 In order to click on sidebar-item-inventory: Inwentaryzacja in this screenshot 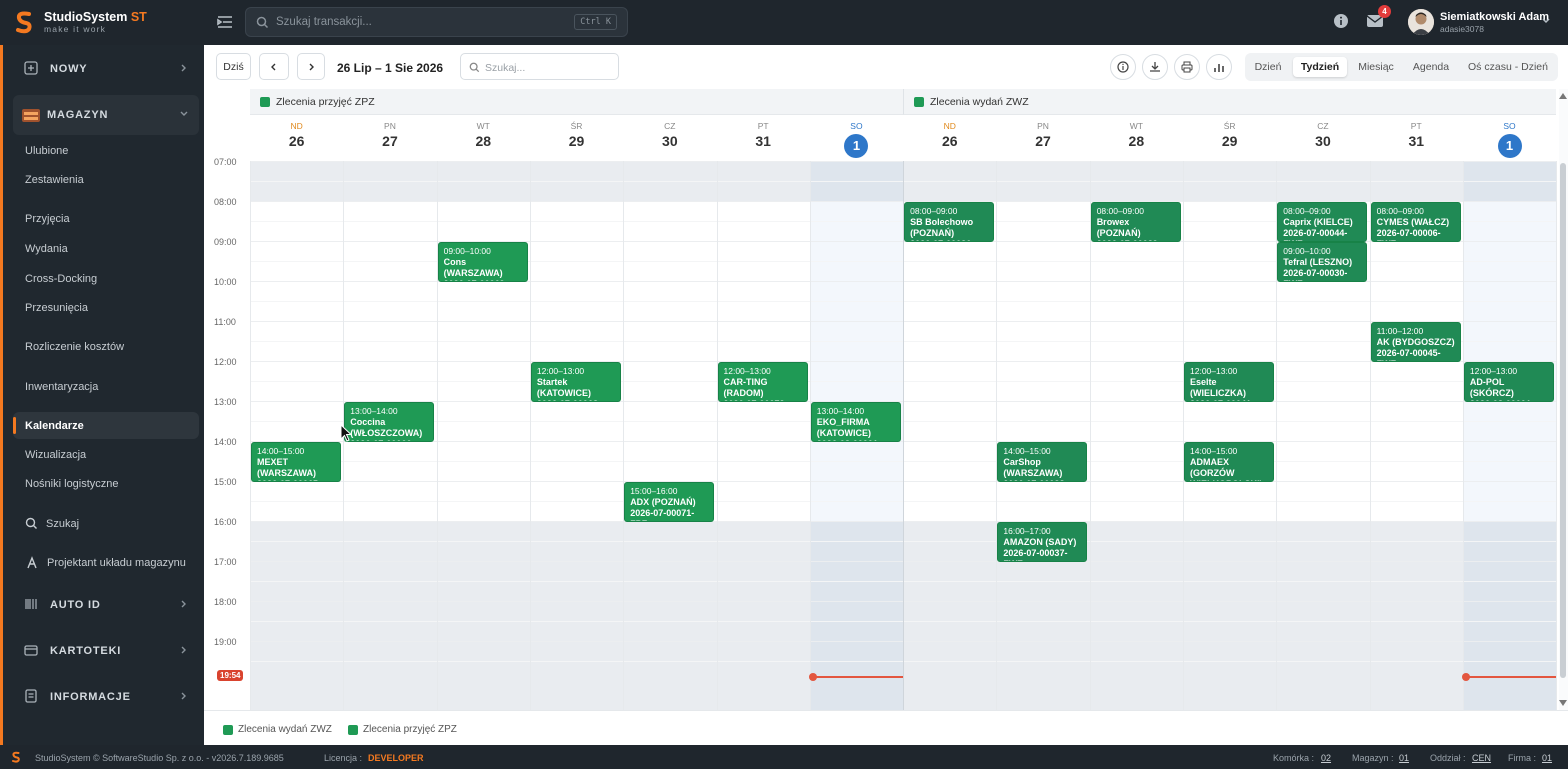, I will do `click(61, 387)`.